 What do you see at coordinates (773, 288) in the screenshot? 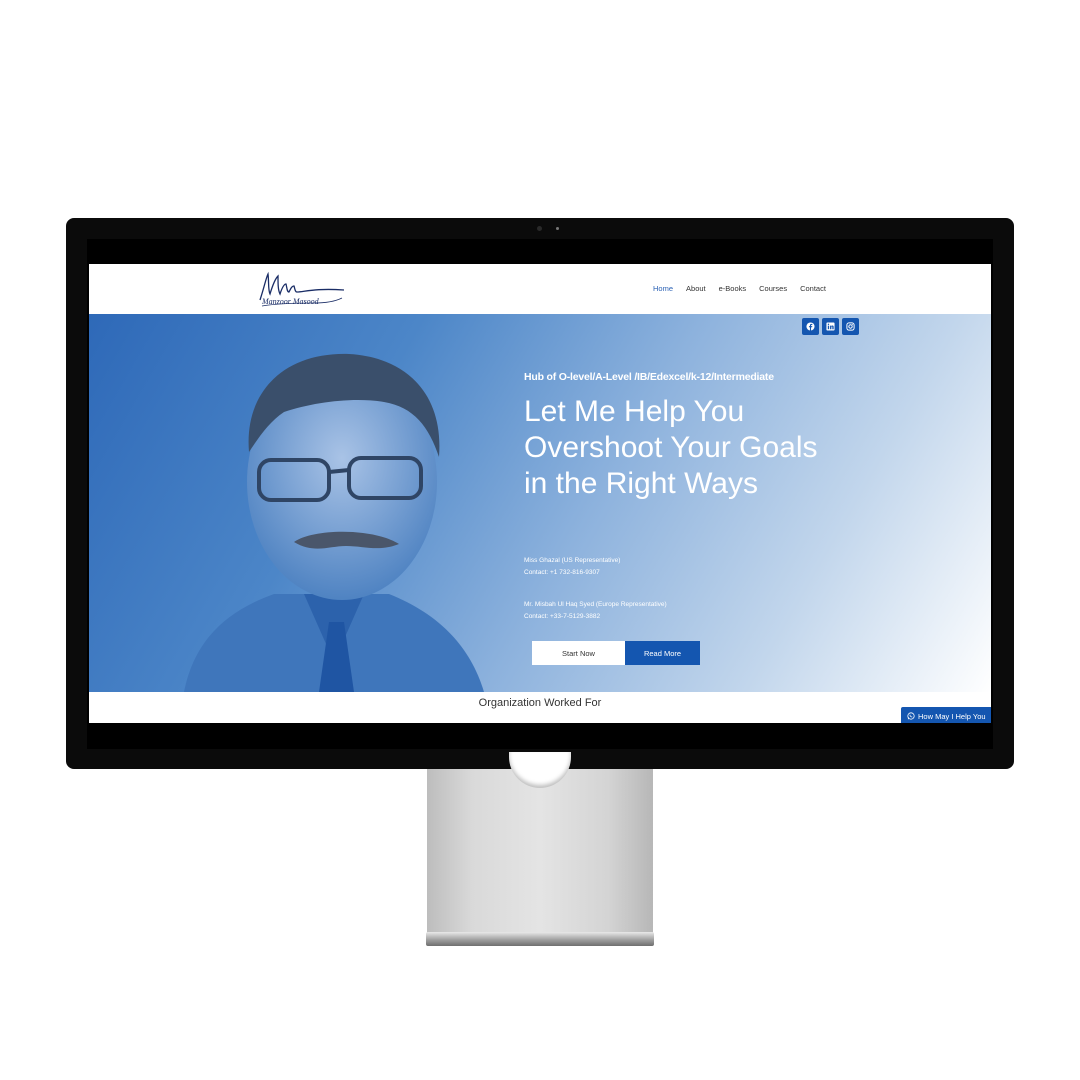
I see `nav-courses: Courses` at bounding box center [773, 288].